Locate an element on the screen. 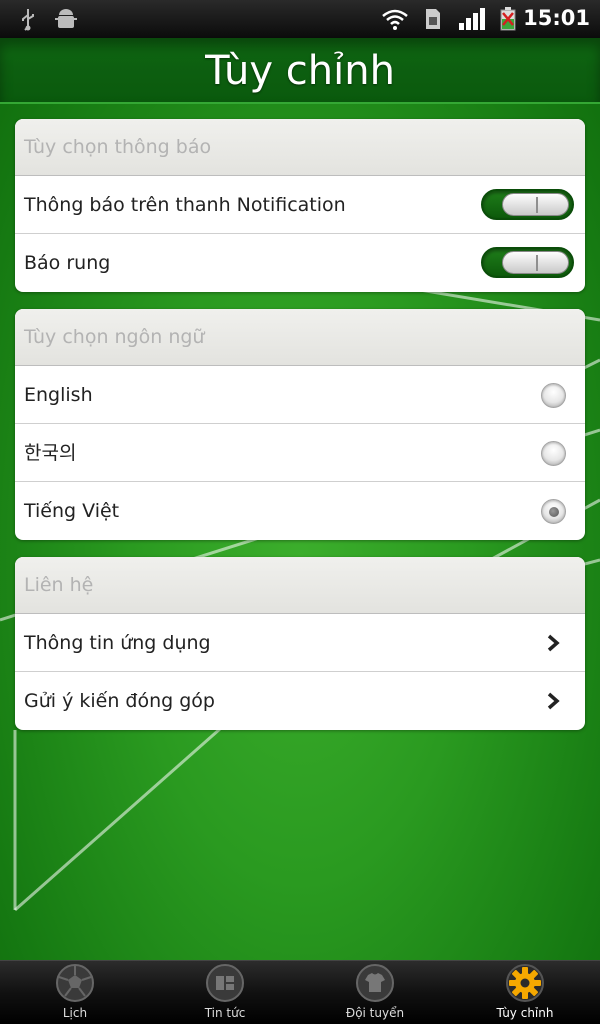  tab-label: Đội tuyển is located at coordinates (375, 1013).